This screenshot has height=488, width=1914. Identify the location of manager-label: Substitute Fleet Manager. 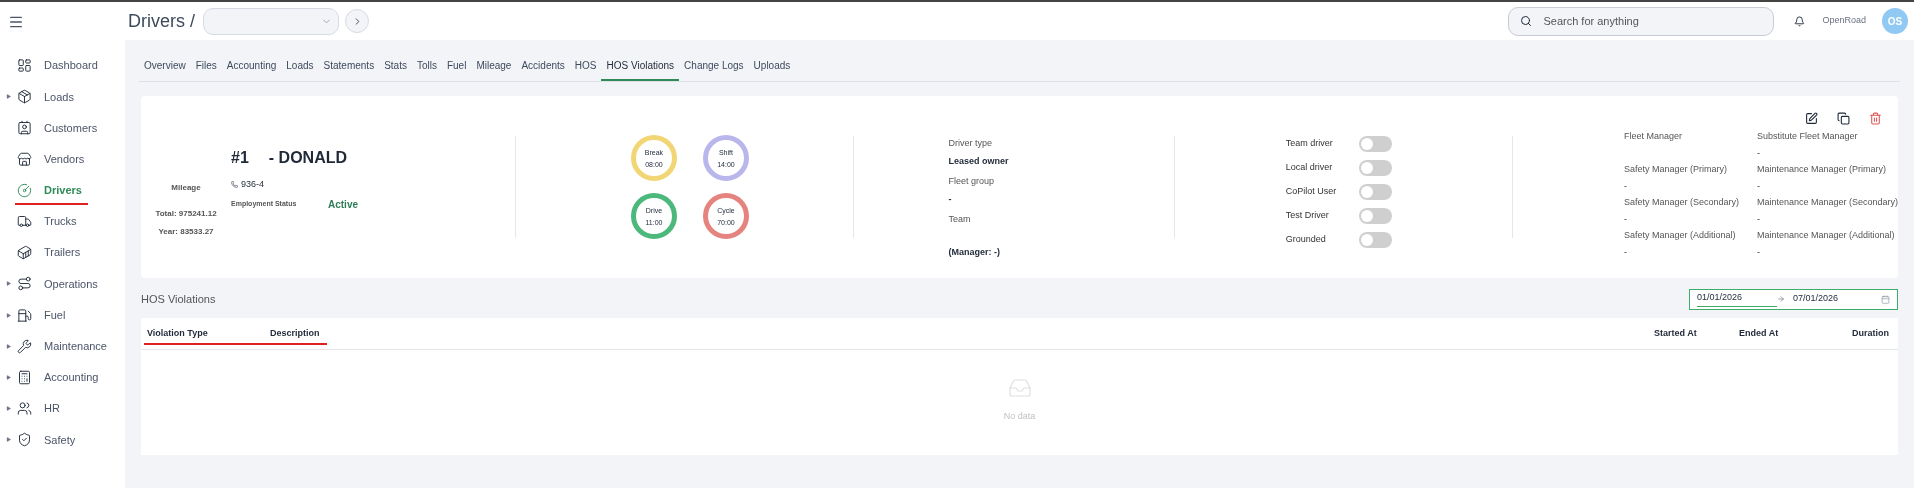
(1807, 136).